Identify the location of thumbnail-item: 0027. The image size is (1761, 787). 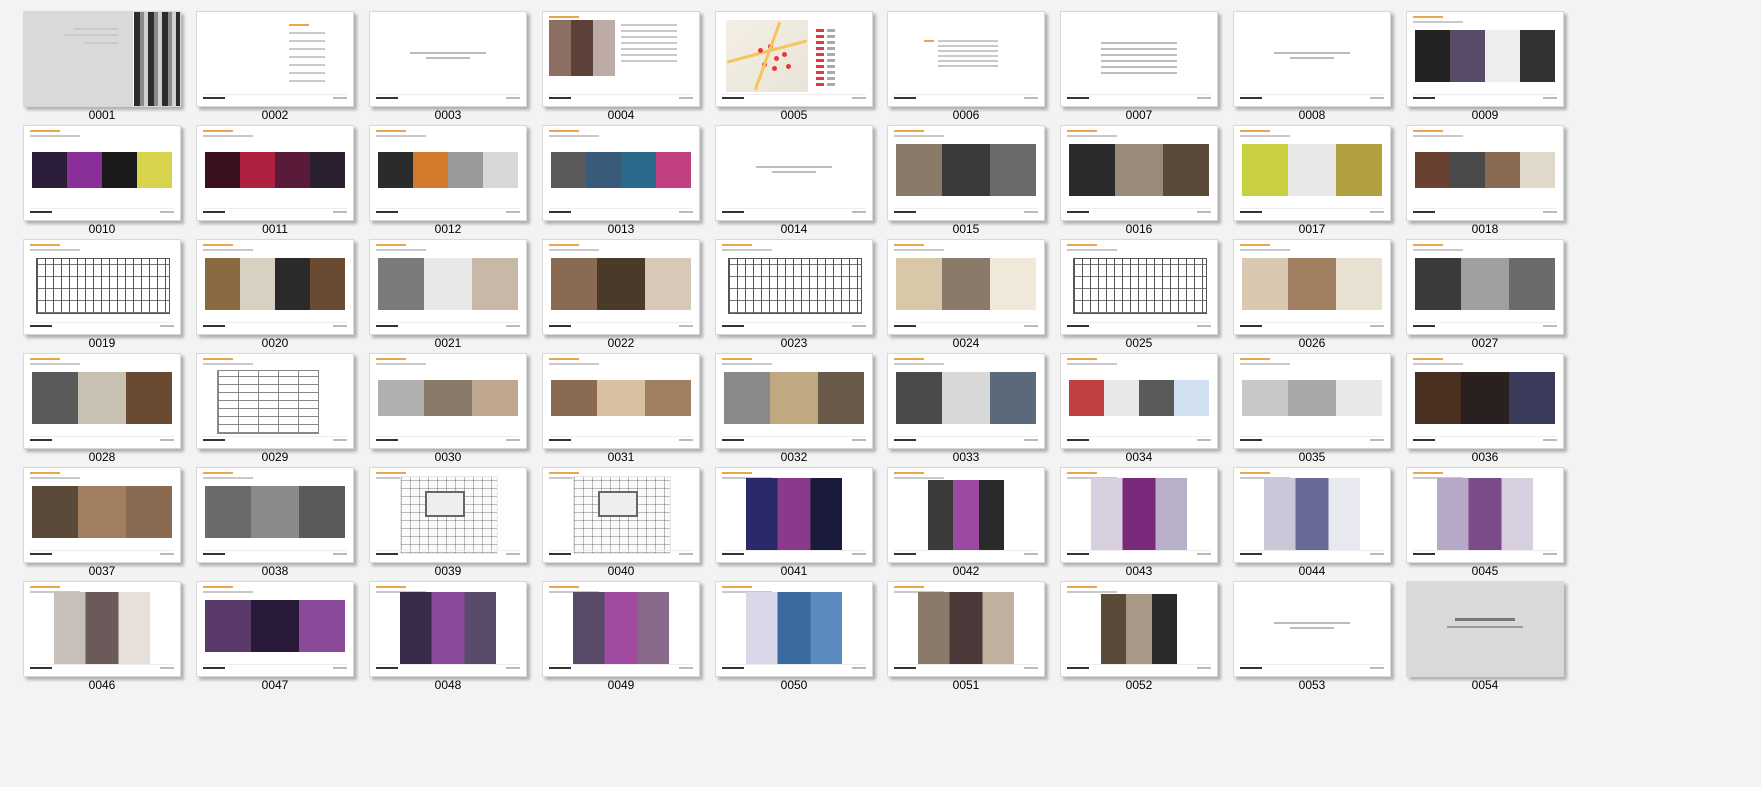
(1485, 291).